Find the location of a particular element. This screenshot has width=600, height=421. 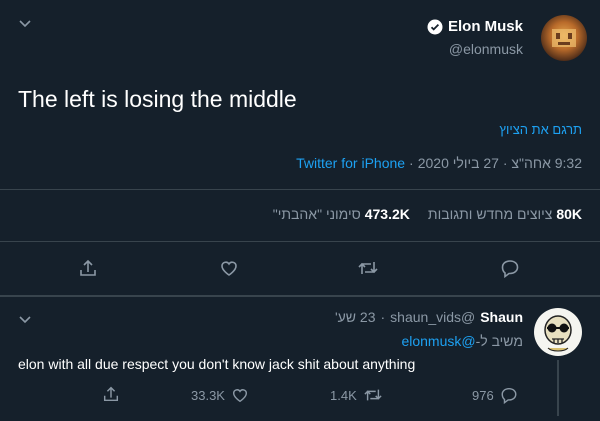

tweet-timestamp: 9:32 אחה"צ · 27 ביולי 2020 is located at coordinates (500, 163).